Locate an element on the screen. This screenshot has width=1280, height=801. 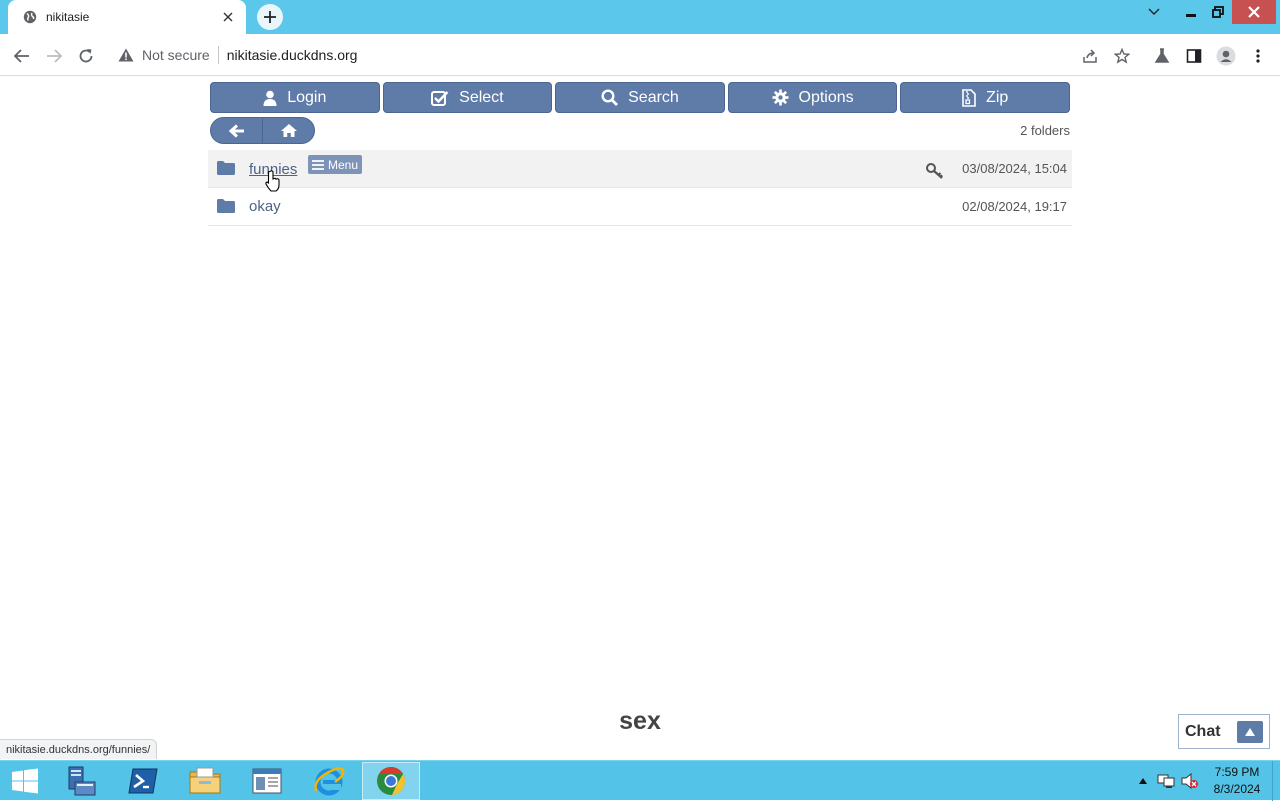
close-window-button is located at coordinates (1254, 12).